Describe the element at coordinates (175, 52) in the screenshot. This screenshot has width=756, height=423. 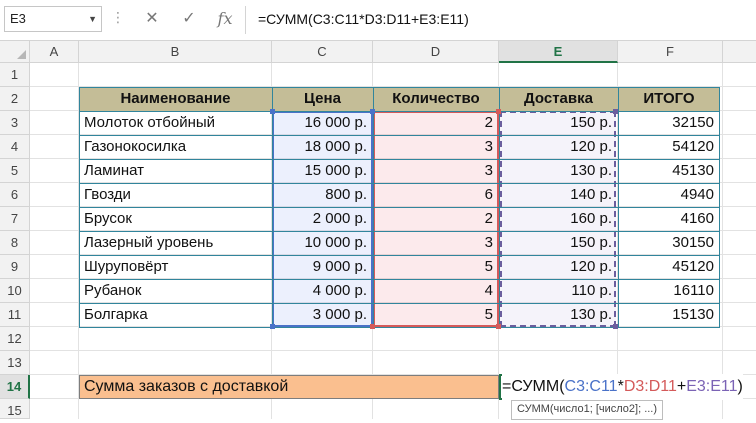
I see `column-header-b: B` at that location.